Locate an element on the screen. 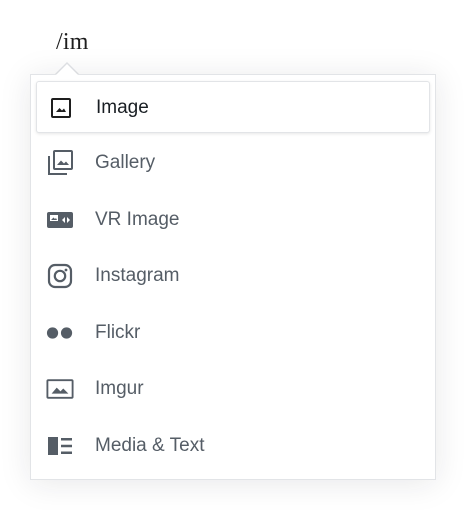 Image resolution: width=466 pixels, height=510 pixels. block-option-label: Instagram is located at coordinates (137, 275).